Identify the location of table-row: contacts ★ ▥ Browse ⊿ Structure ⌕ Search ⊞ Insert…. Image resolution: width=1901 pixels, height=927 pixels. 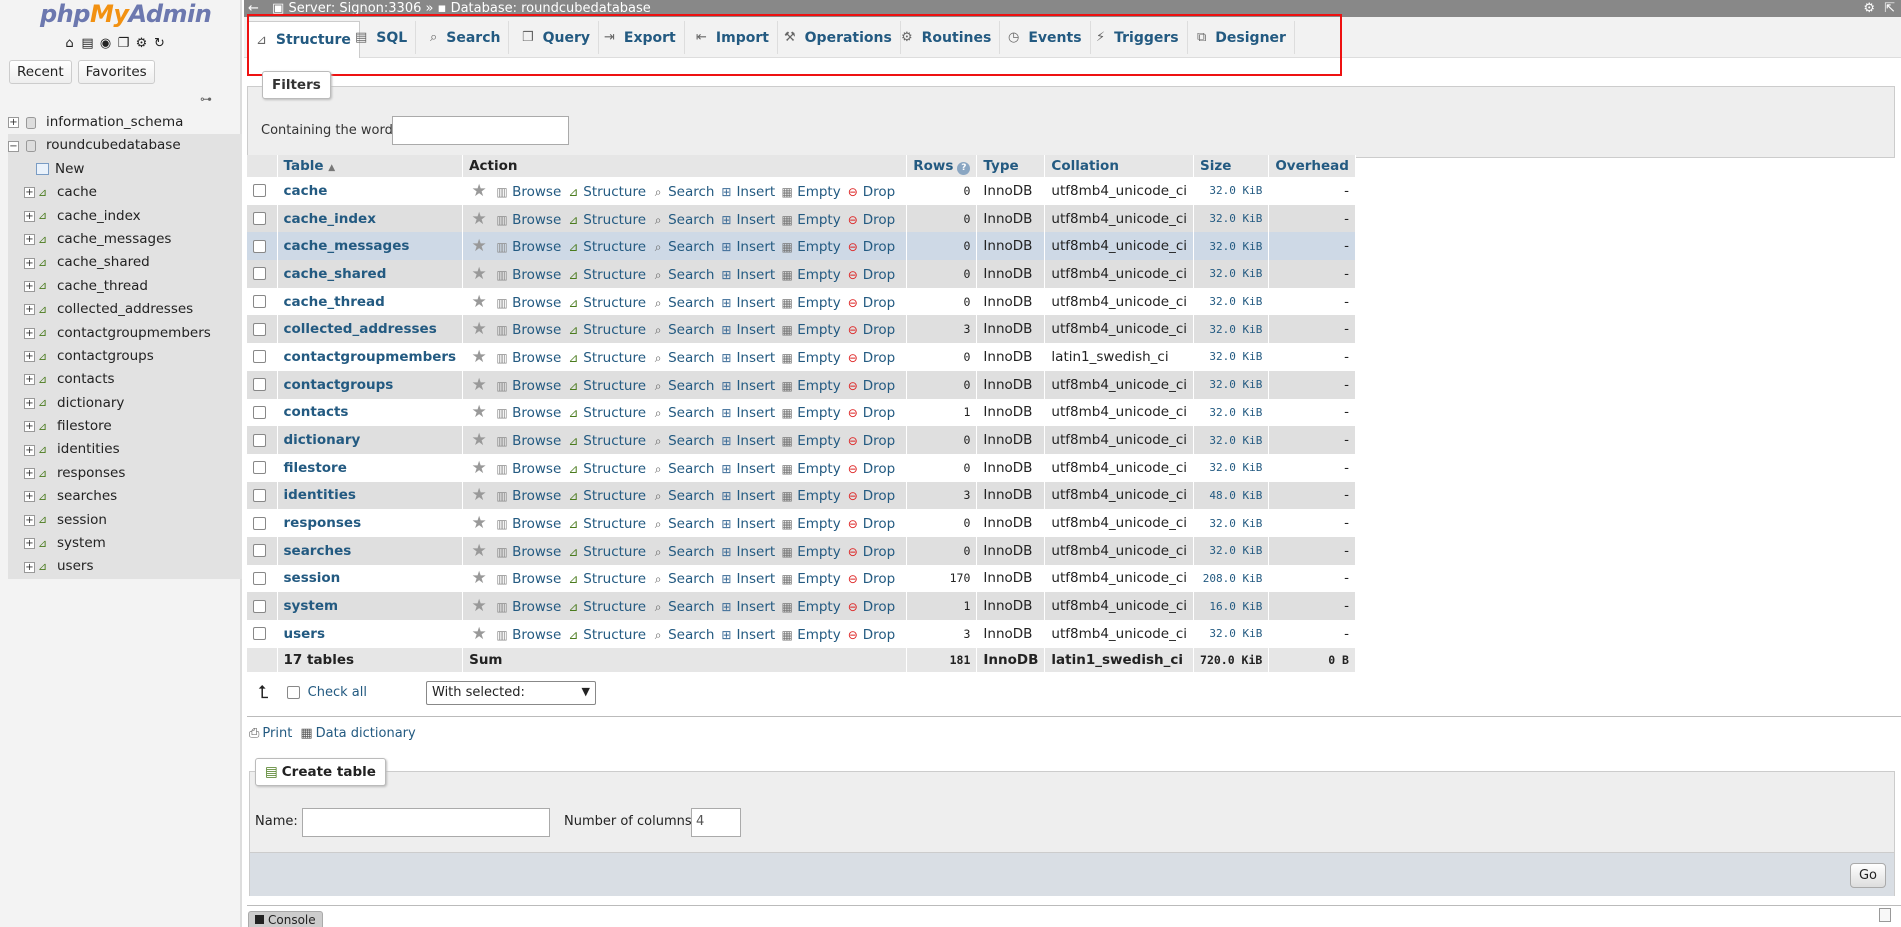
(801, 412).